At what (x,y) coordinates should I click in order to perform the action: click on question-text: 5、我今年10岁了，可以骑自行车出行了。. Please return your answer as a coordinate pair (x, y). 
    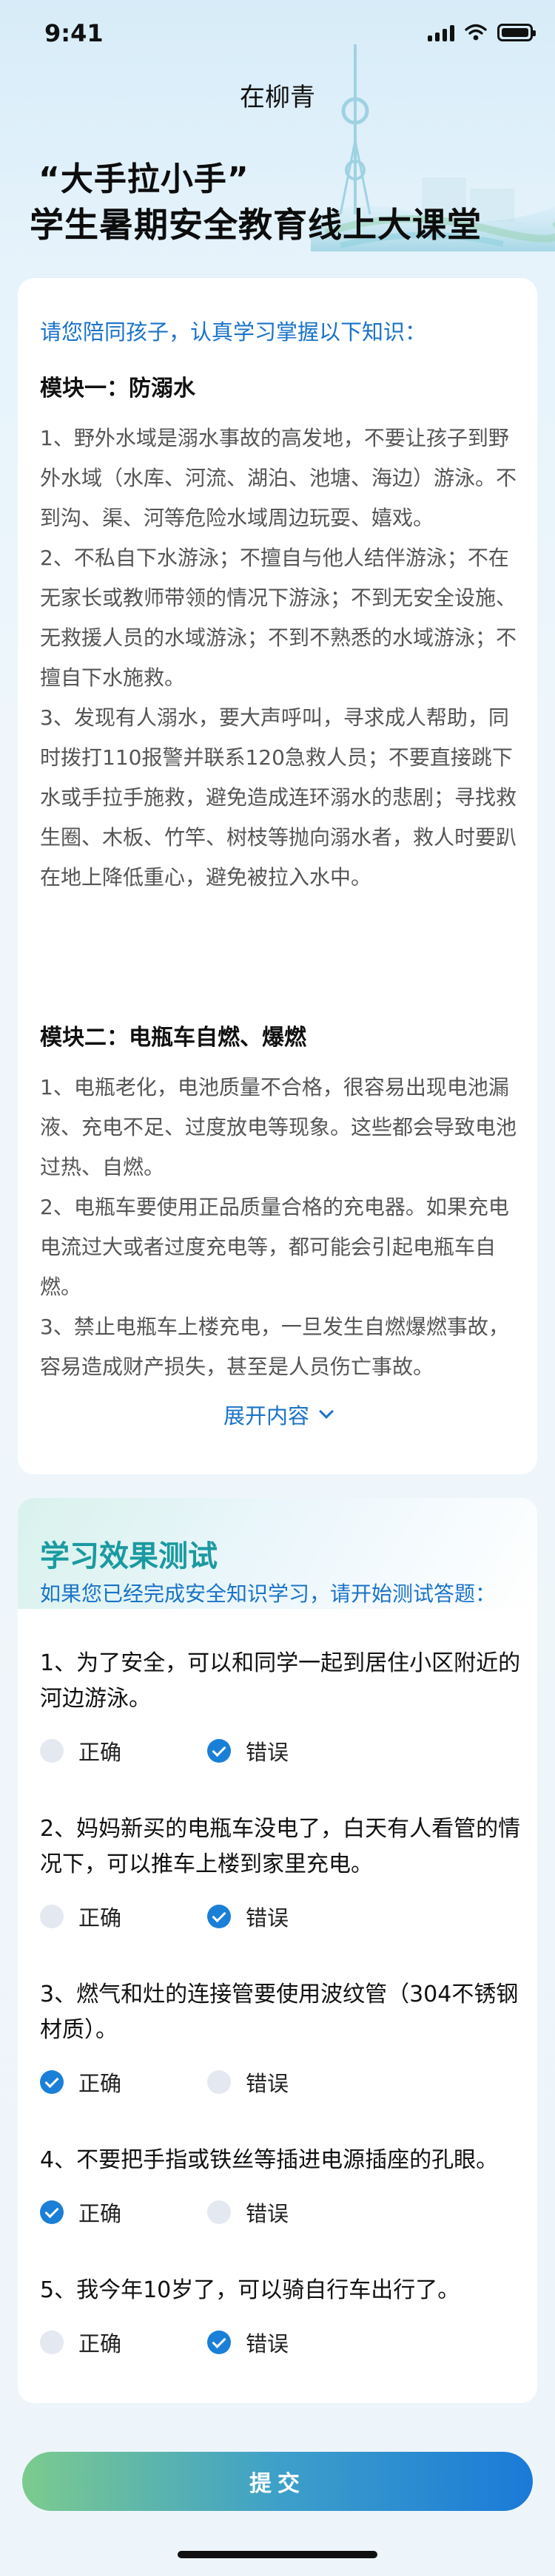
    Looking at the image, I should click on (250, 2290).